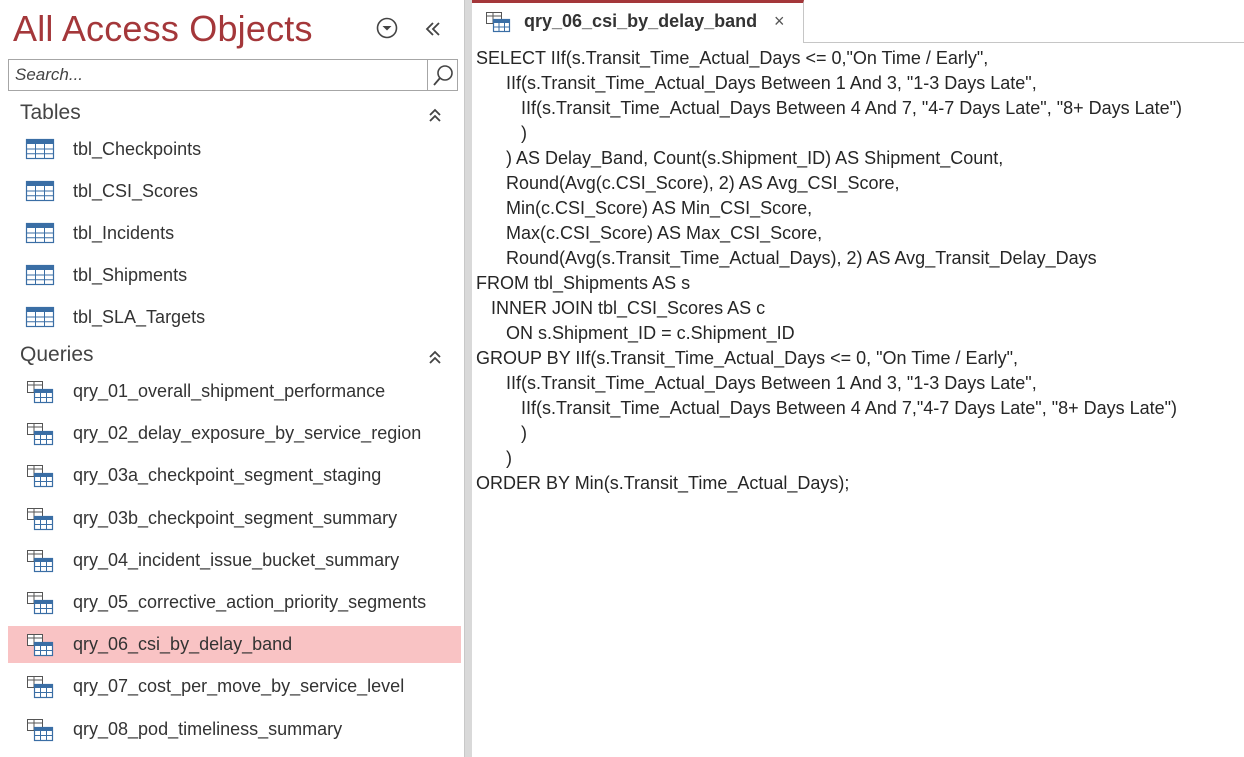  I want to click on document-tab-strip: qry_06_csi_by_delay_band ×, so click(858, 21).